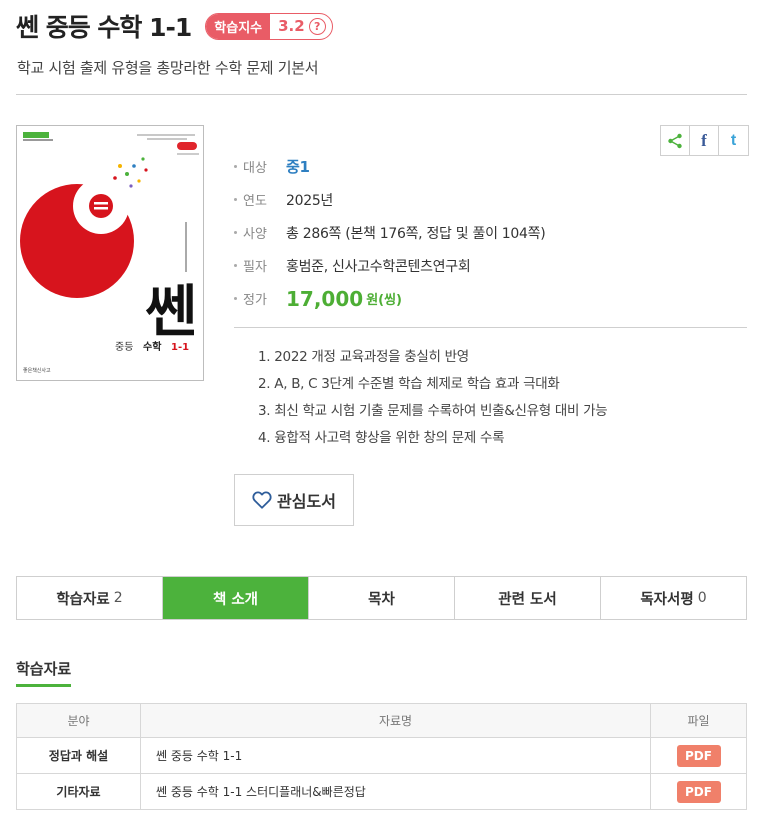  What do you see at coordinates (83, 599) in the screenshot?
I see `tab-label: 학습자료` at bounding box center [83, 599].